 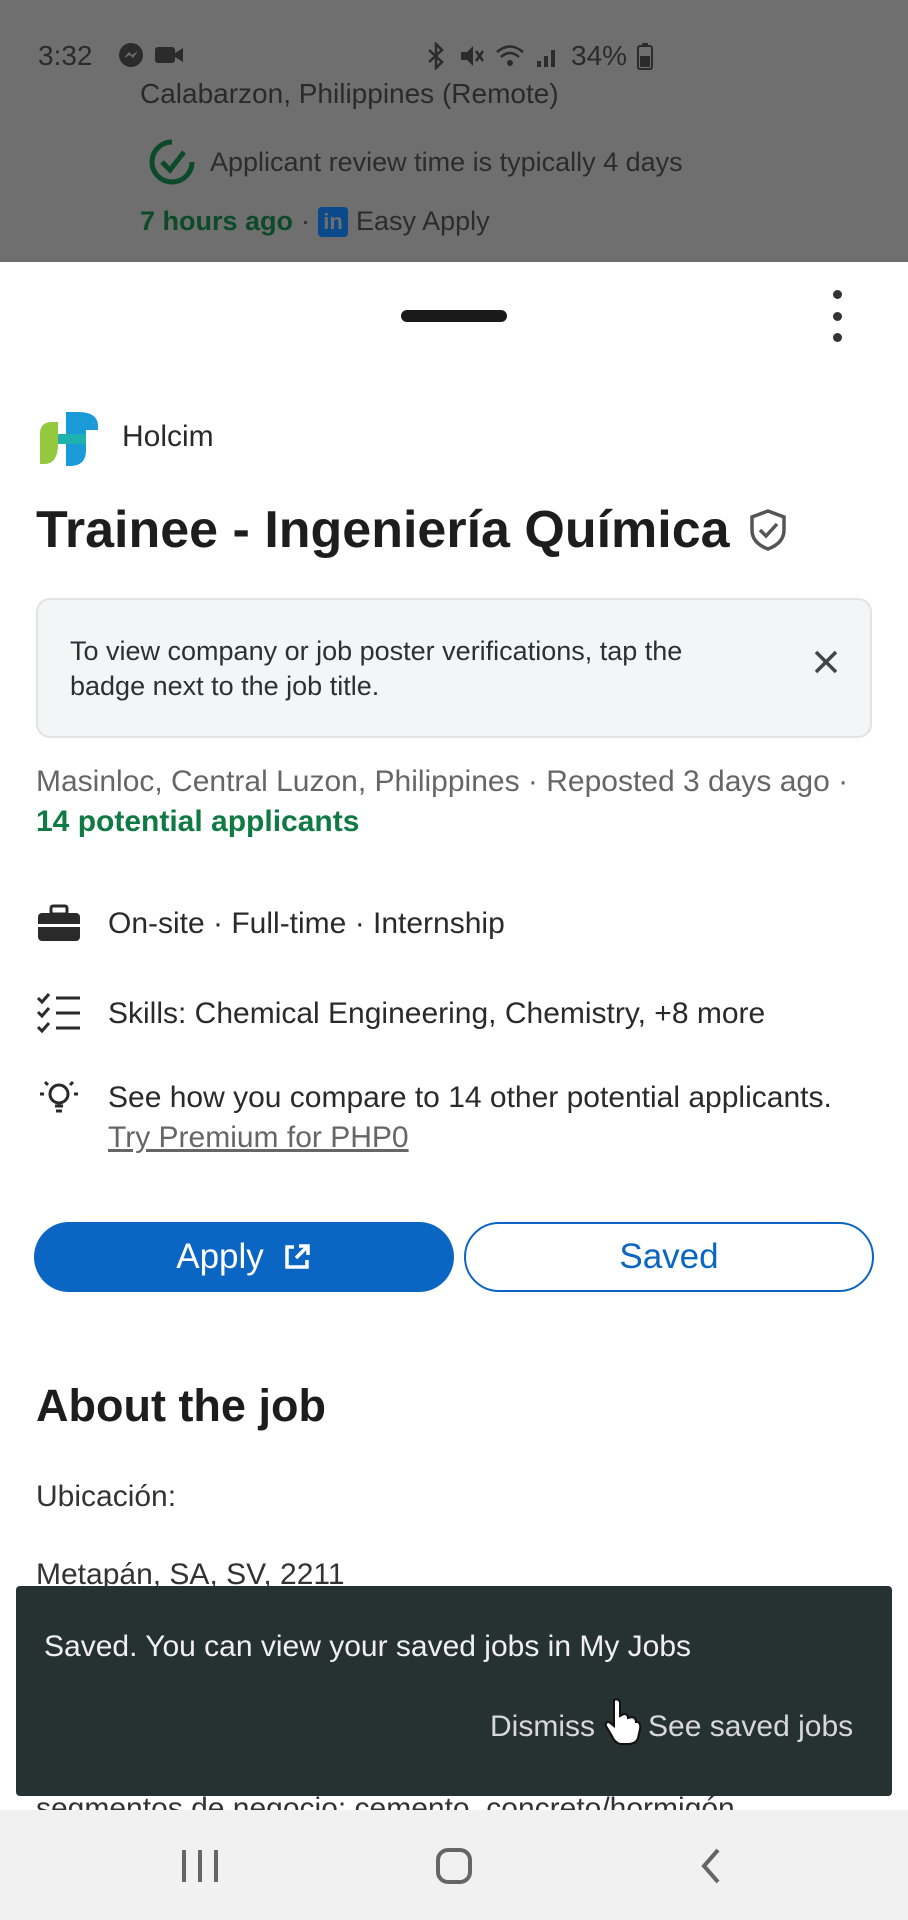 I want to click on dismiss-button: Dismiss, so click(x=542, y=1727).